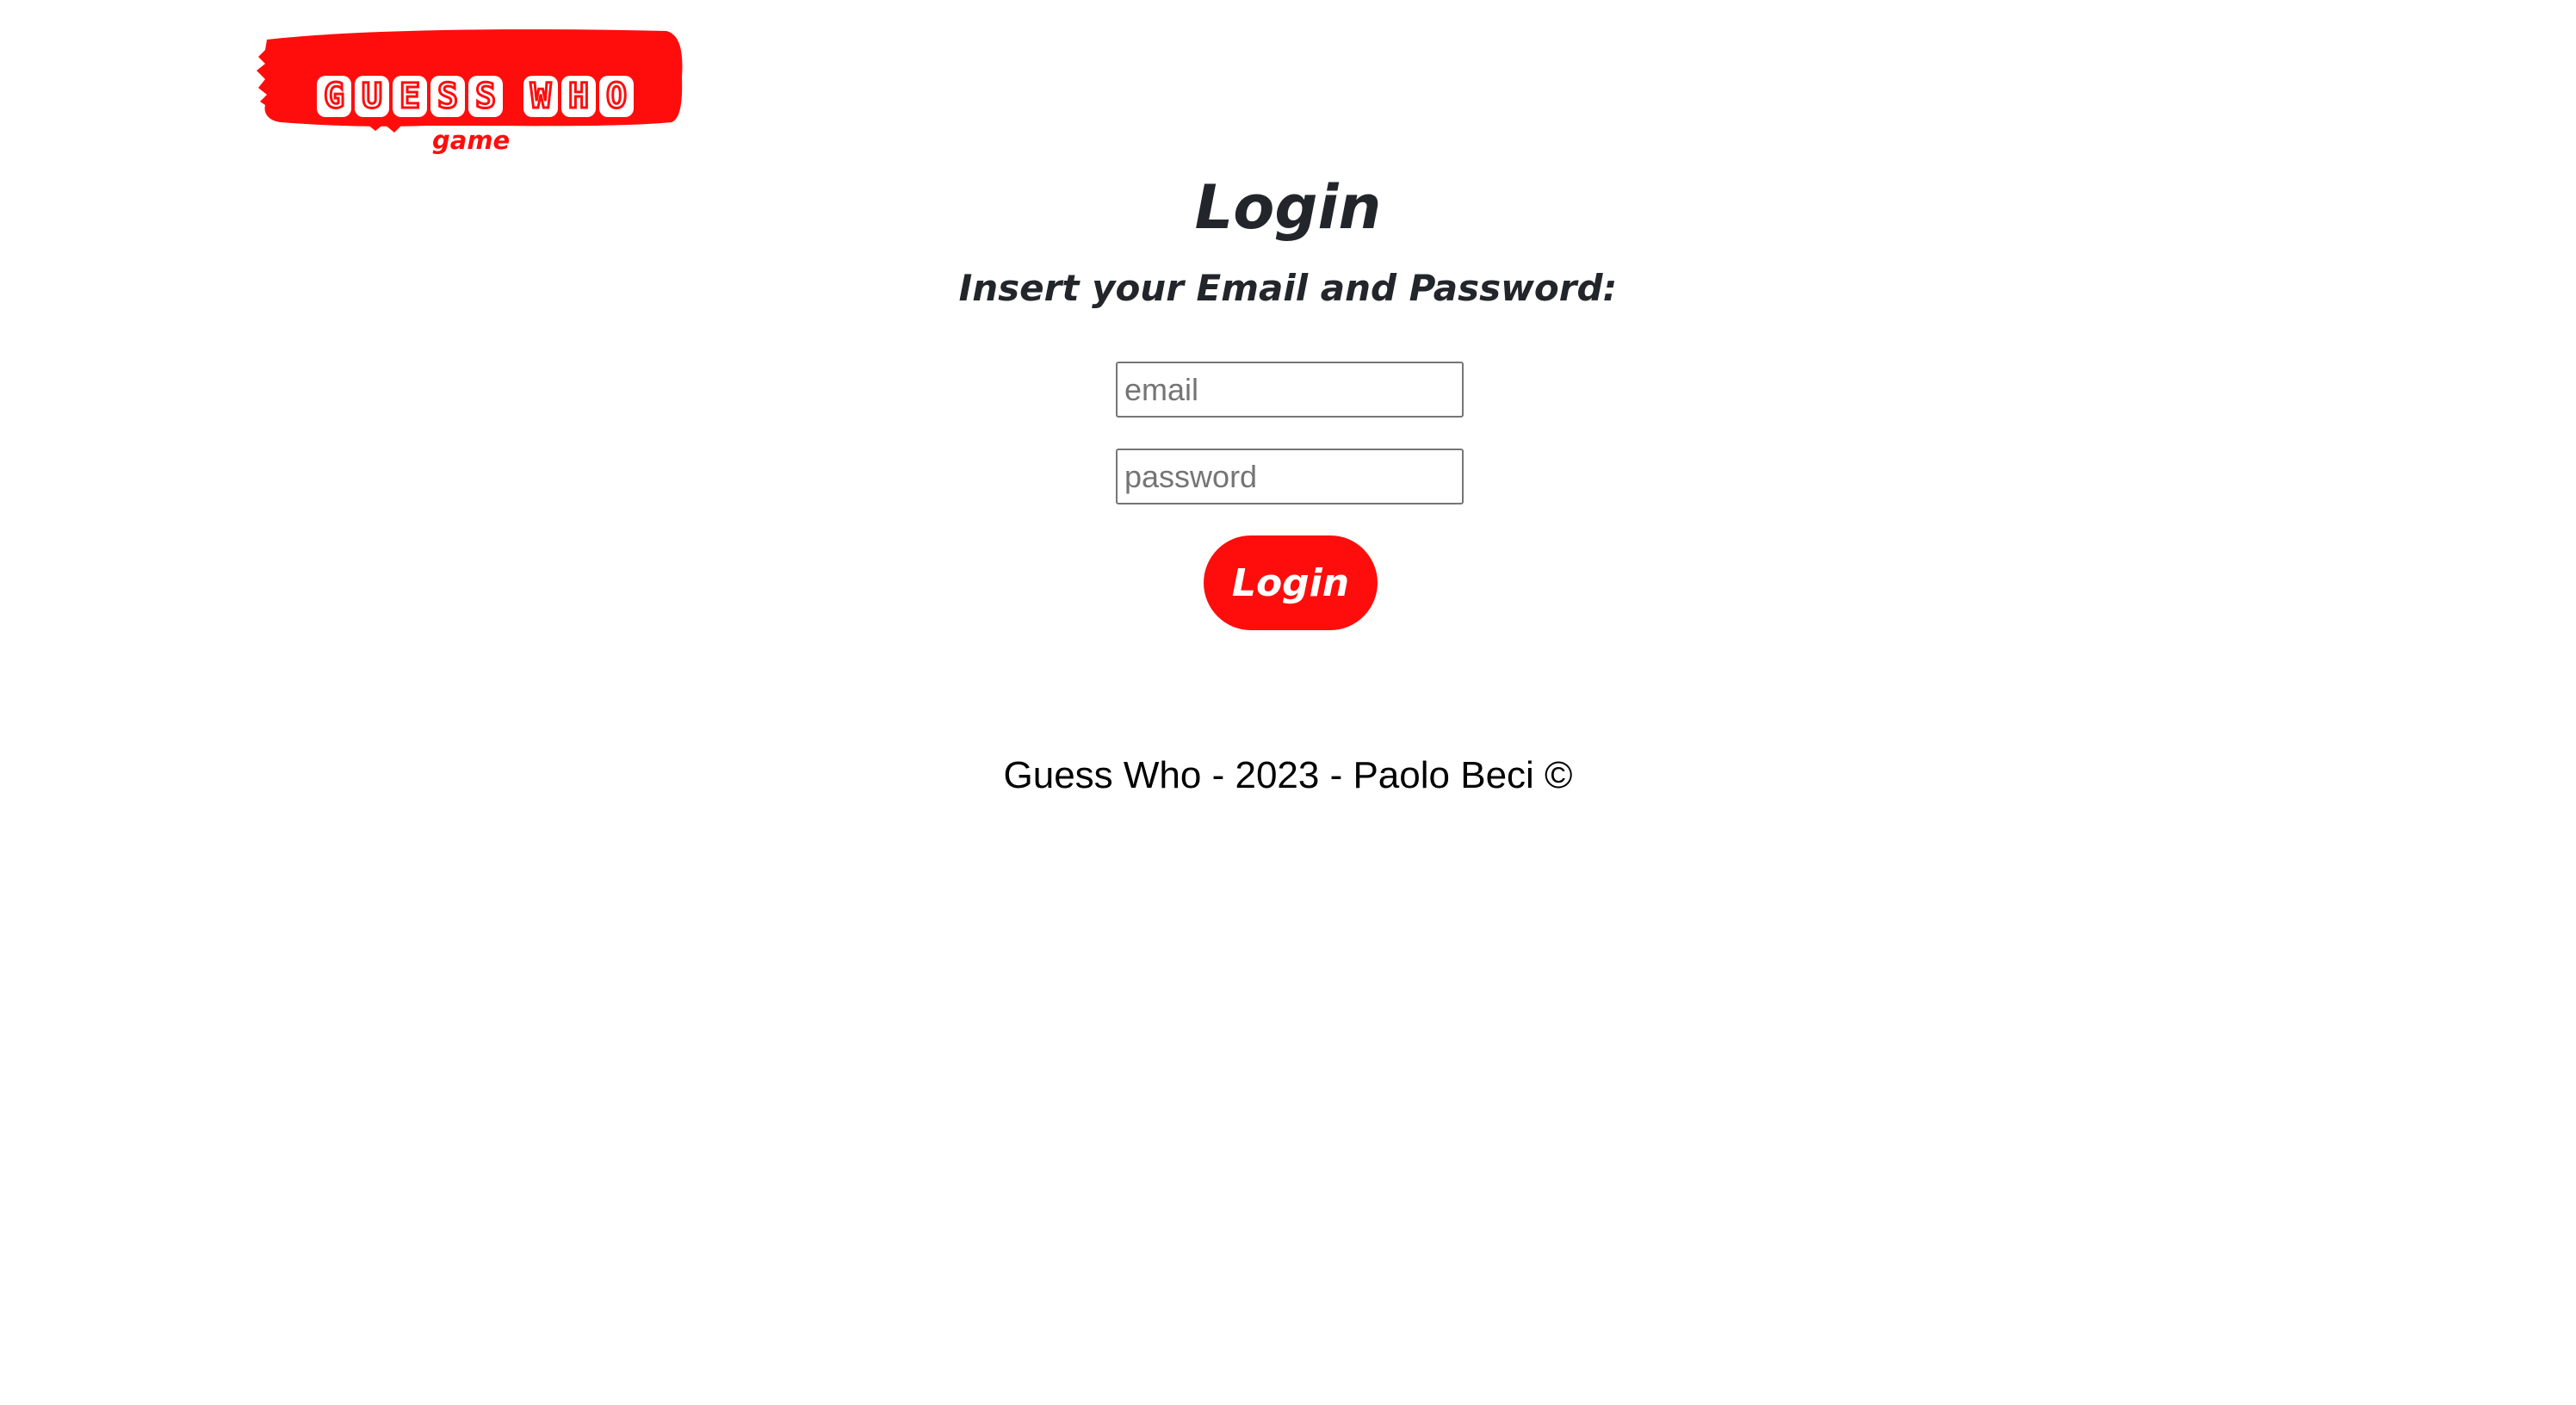  I want to click on login-button: Login, so click(1291, 582).